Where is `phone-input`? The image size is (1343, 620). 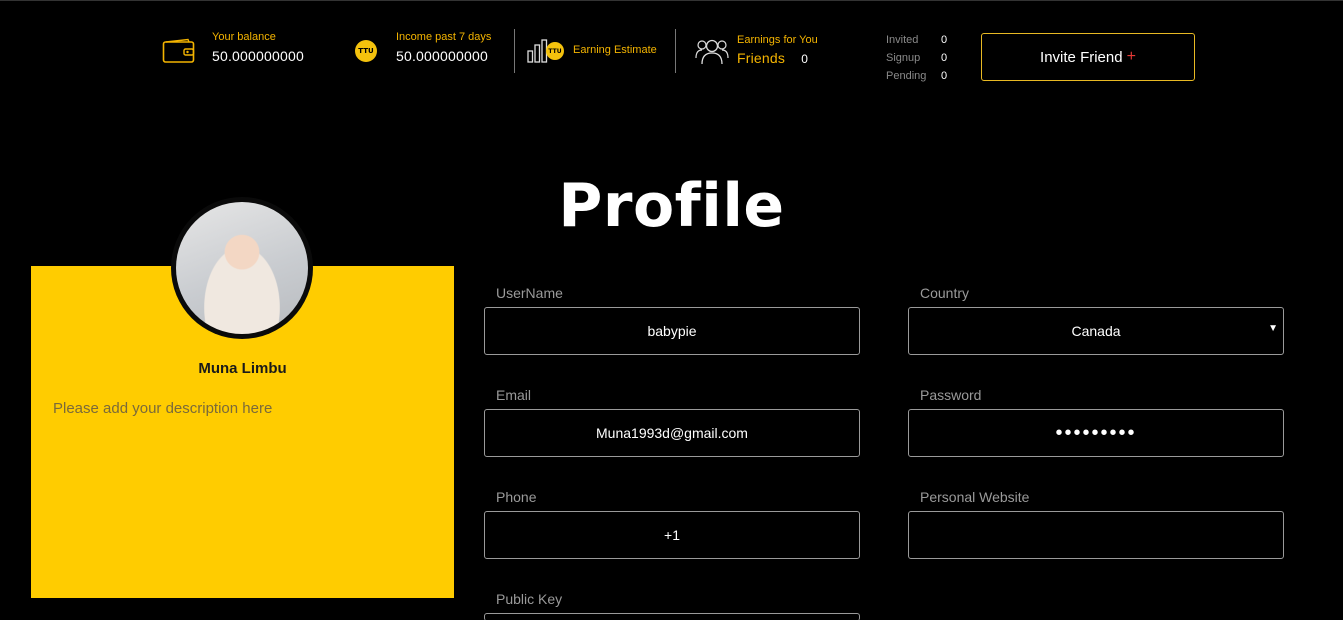
phone-input is located at coordinates (672, 535).